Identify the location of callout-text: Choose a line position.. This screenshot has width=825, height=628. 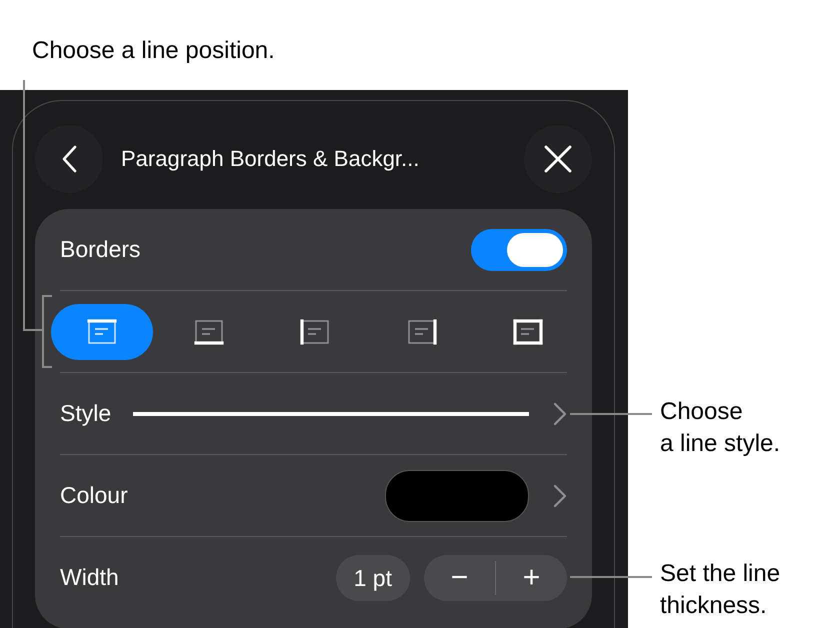
(153, 51).